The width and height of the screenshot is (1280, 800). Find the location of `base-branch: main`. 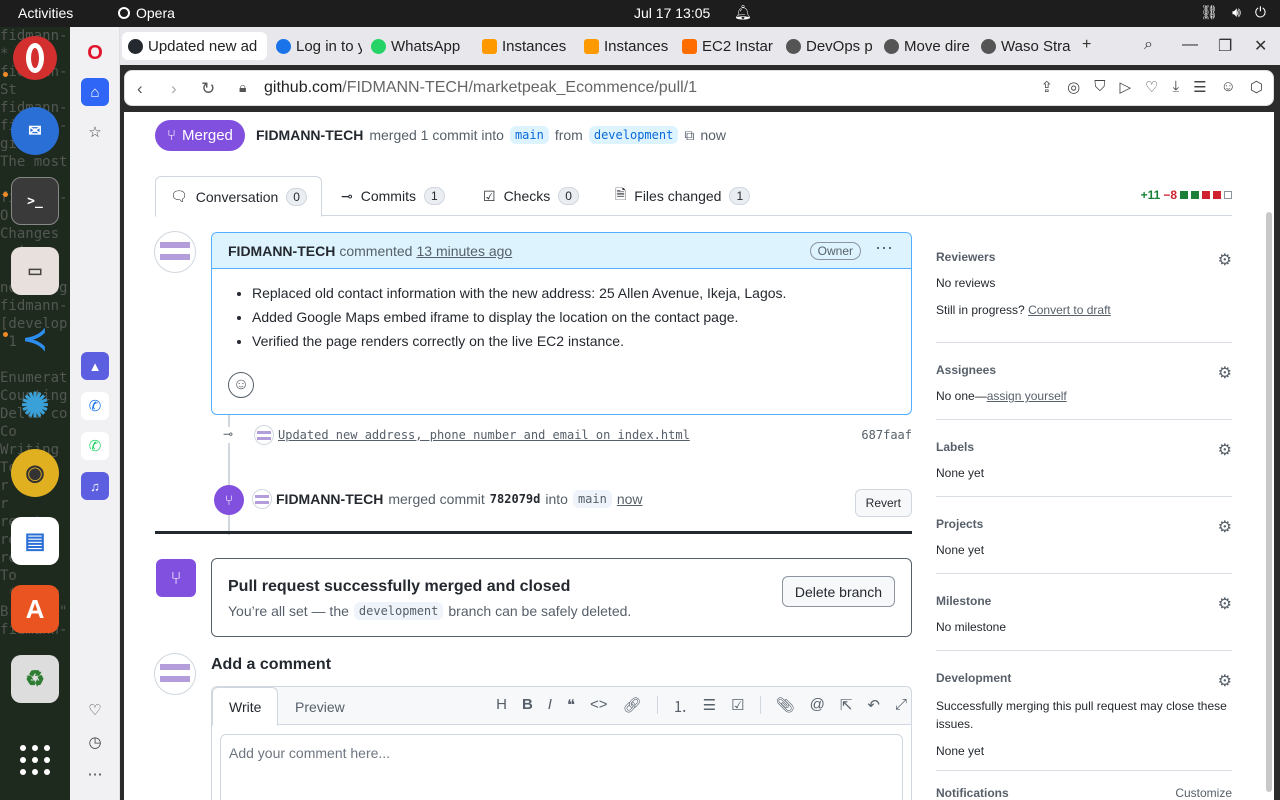

base-branch: main is located at coordinates (529, 135).